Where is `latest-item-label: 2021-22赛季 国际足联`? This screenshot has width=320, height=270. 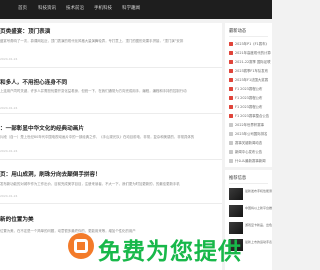 latest-item-label: 2021-22赛季 国际足联 is located at coordinates (253, 62).